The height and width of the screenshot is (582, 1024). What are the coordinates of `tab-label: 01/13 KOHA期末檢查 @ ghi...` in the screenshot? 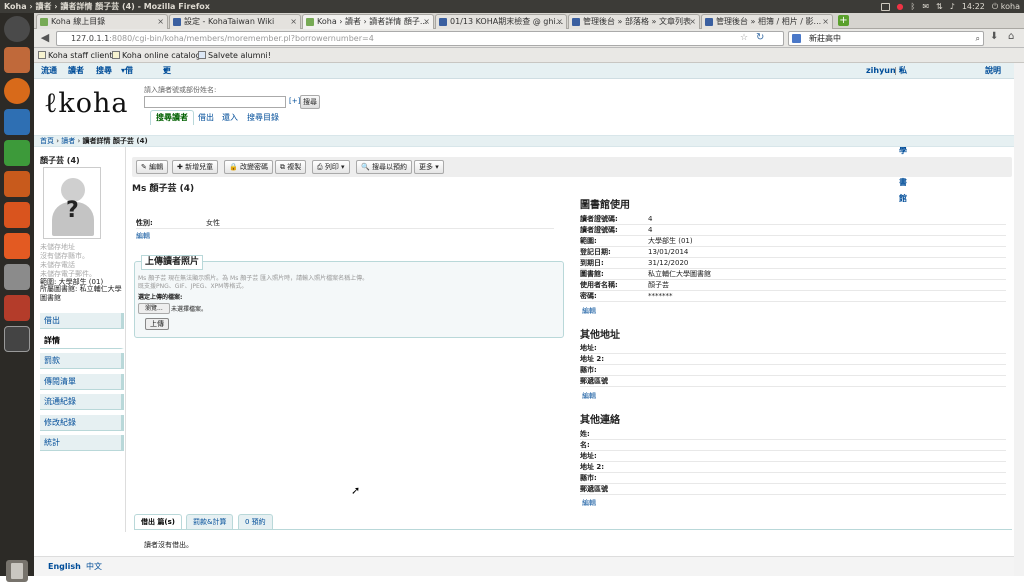 It's located at (507, 21).